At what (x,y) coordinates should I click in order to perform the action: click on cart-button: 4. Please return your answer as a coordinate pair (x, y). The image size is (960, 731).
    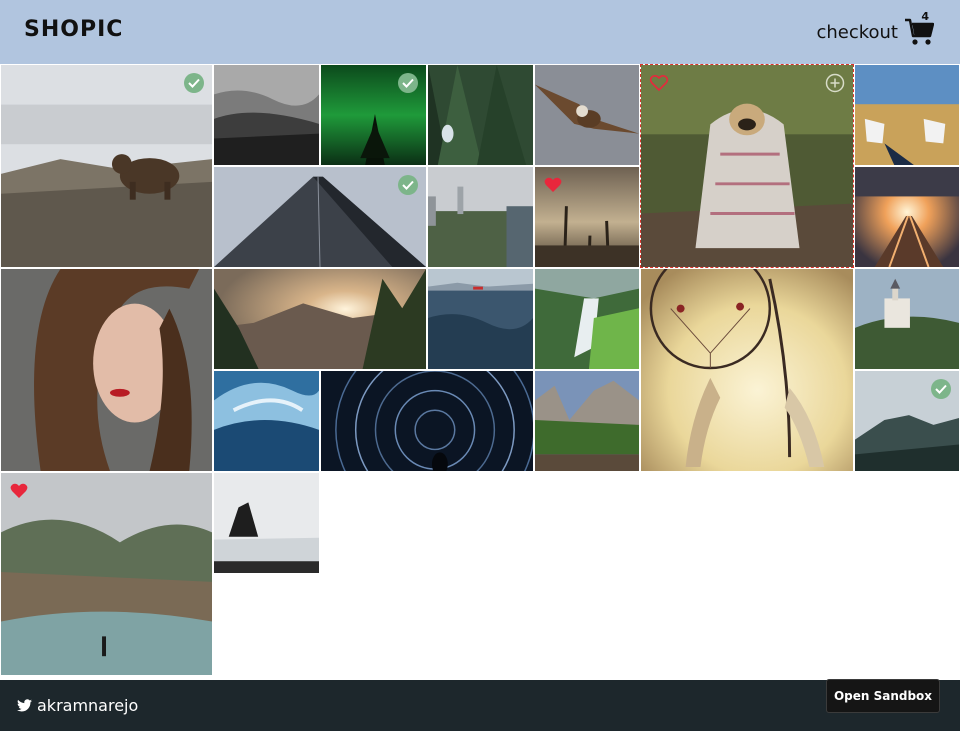
    Looking at the image, I should click on (919, 28).